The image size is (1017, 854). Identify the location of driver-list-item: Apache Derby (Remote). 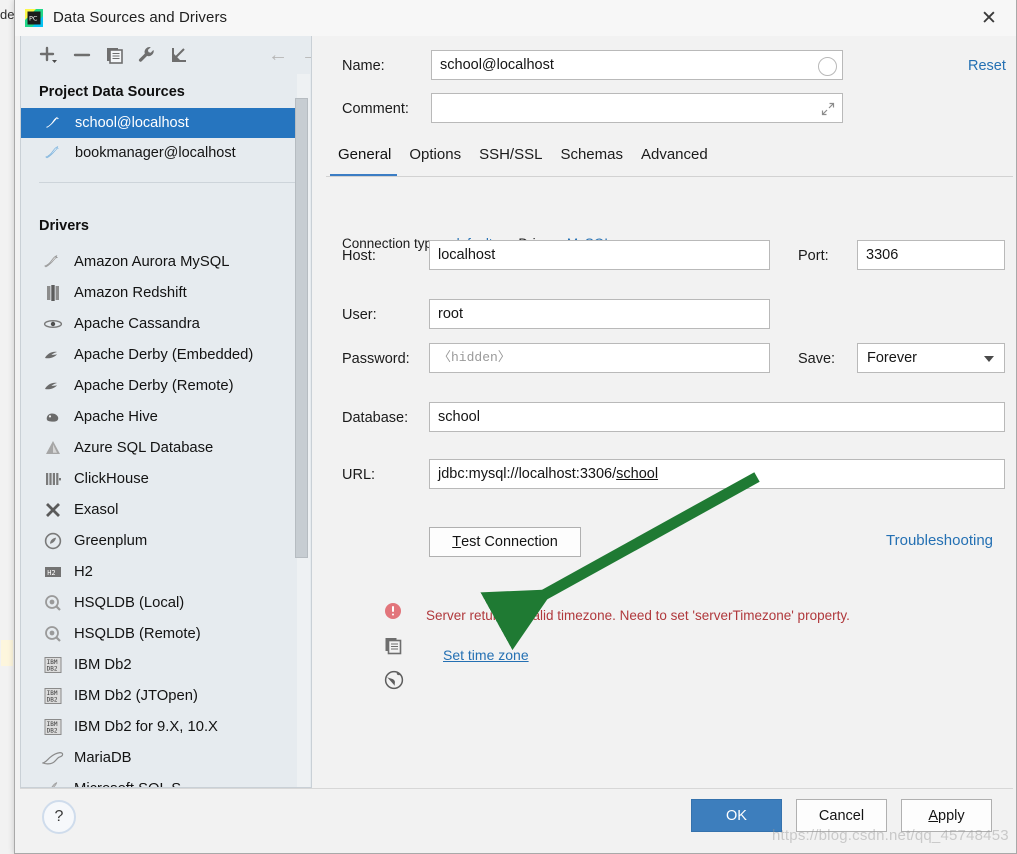
(162, 385).